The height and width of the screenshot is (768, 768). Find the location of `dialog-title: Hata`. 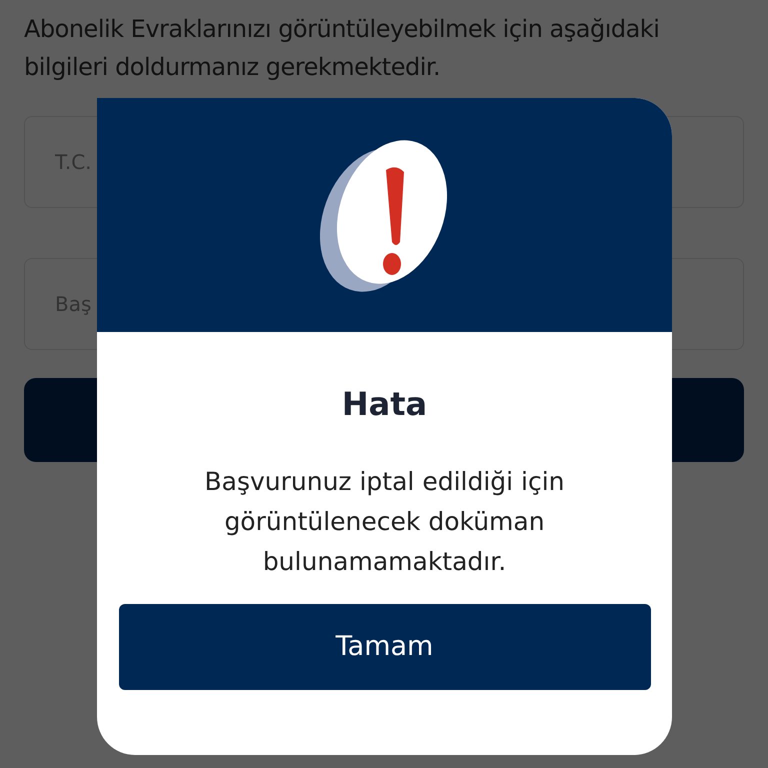

dialog-title: Hata is located at coordinates (384, 404).